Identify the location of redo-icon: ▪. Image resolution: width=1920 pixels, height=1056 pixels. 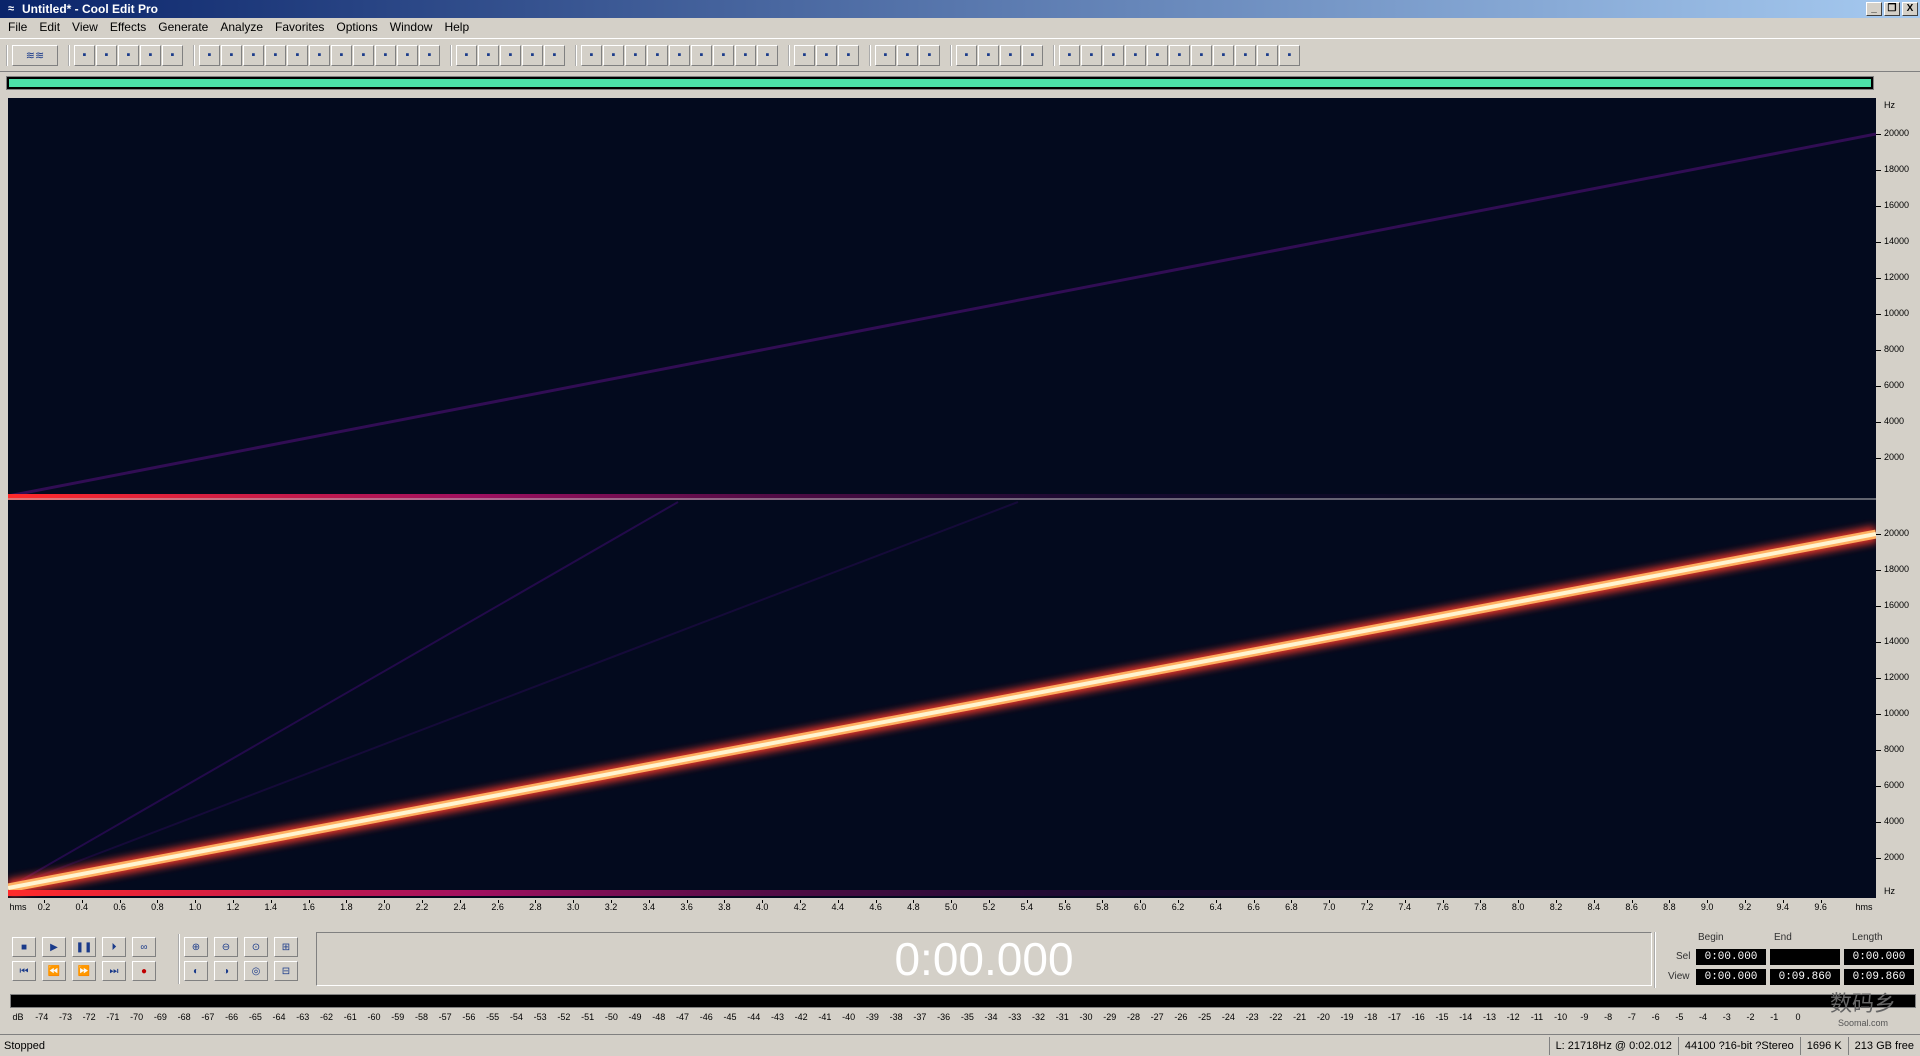
(231, 55).